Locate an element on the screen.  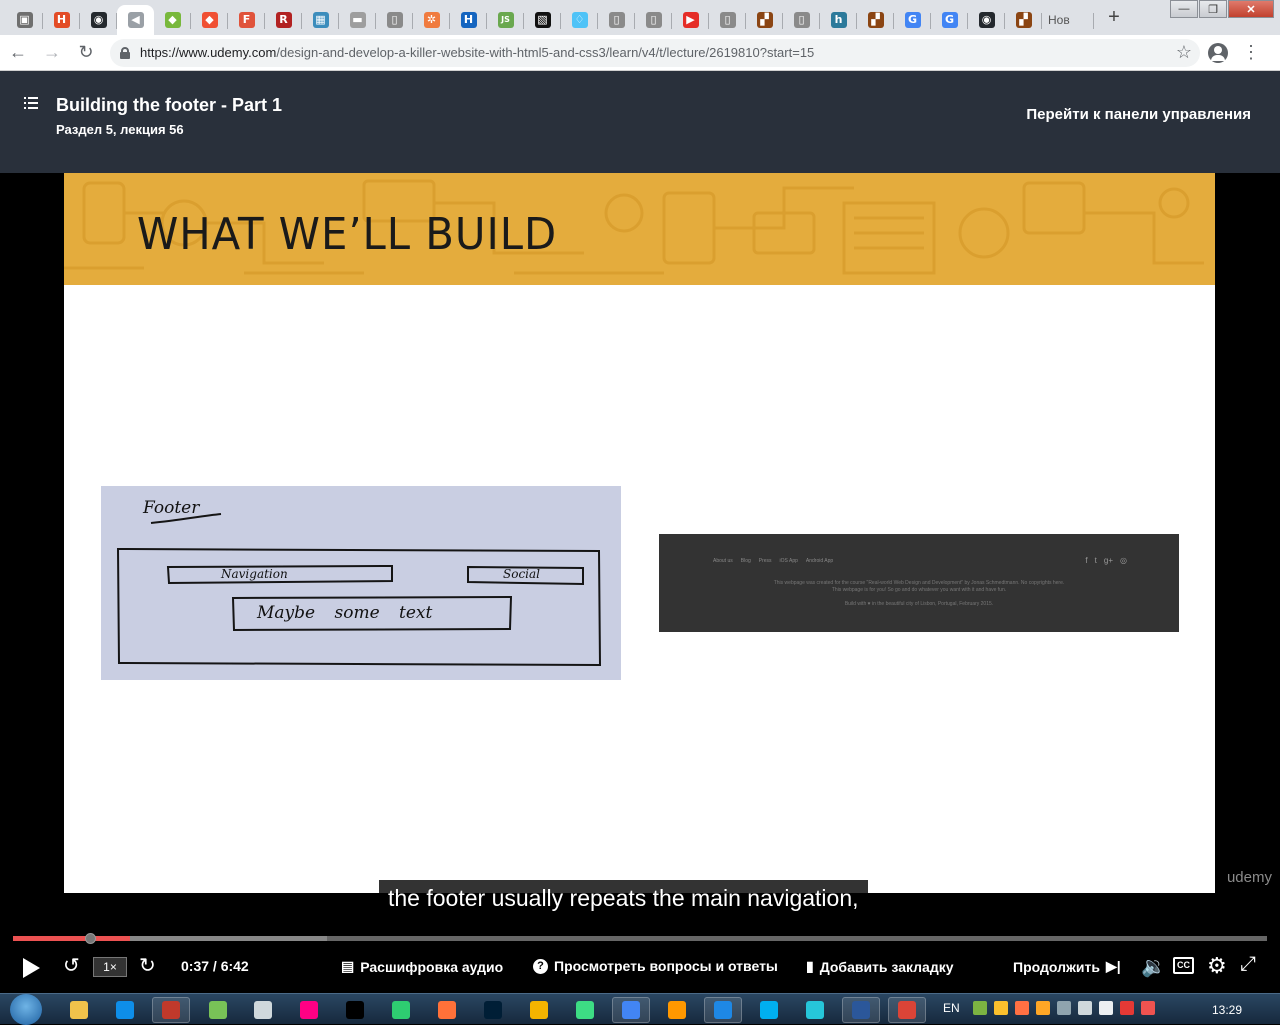
minimize-button: — is located at coordinates (1184, 9).